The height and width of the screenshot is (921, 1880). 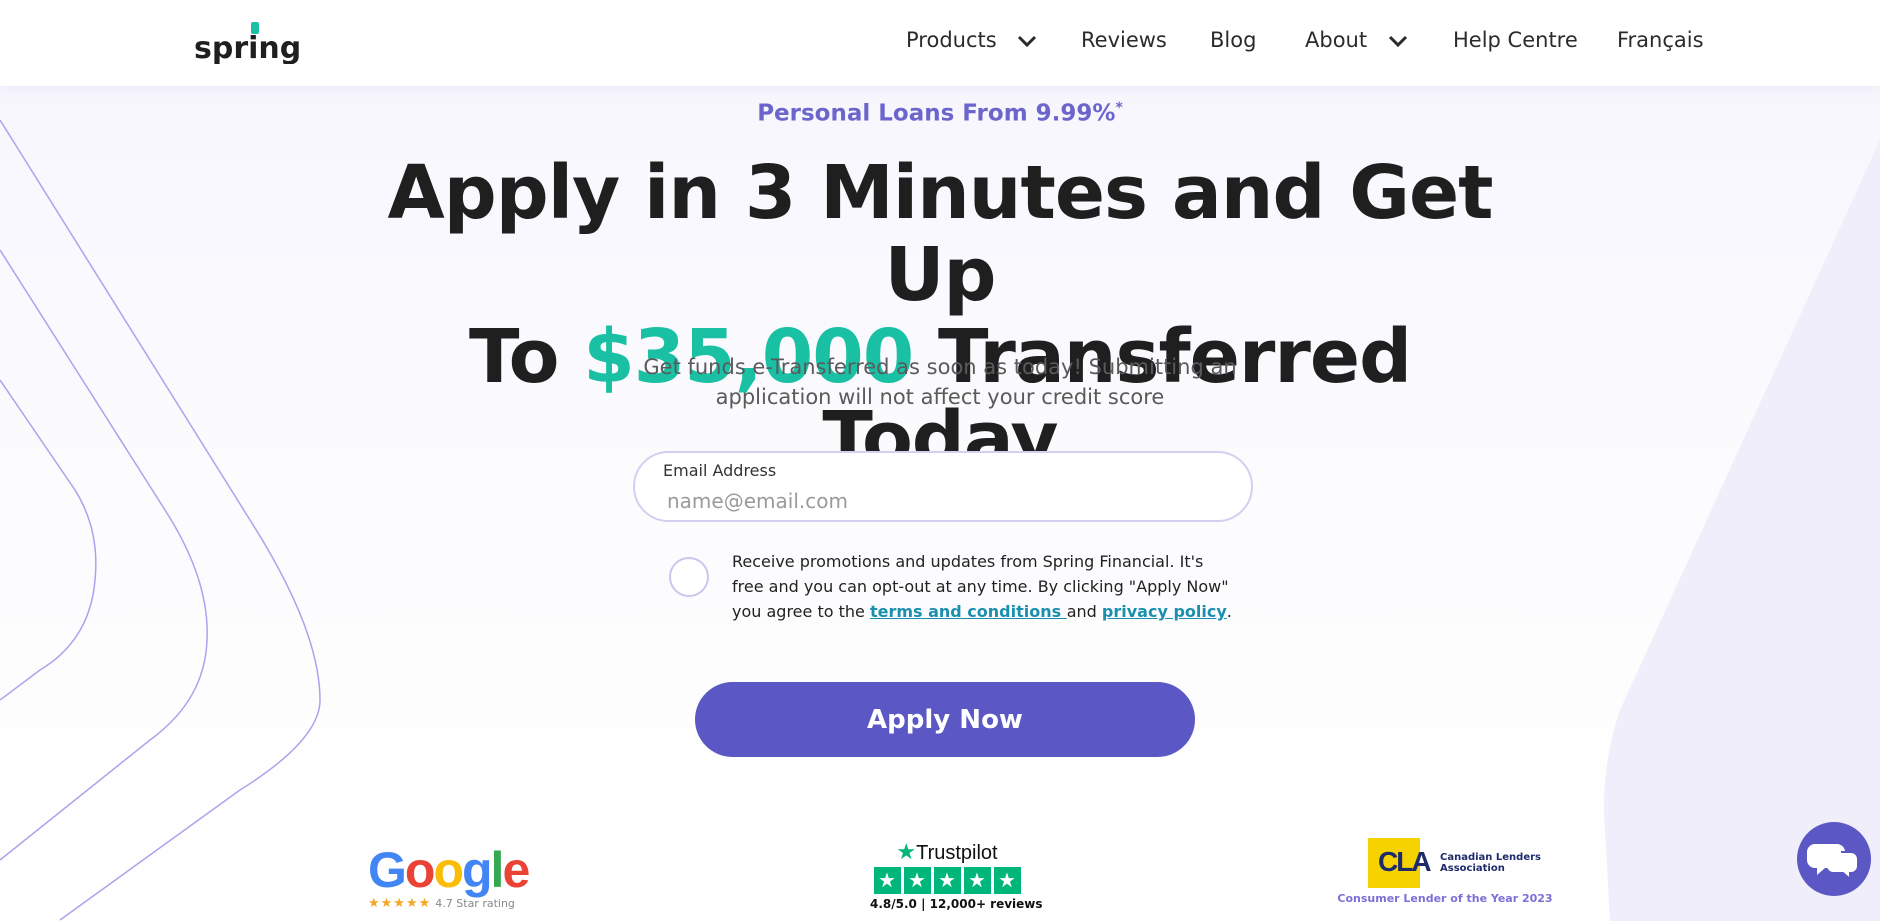 I want to click on nav-help-centre-label: Help Centre, so click(x=1515, y=40).